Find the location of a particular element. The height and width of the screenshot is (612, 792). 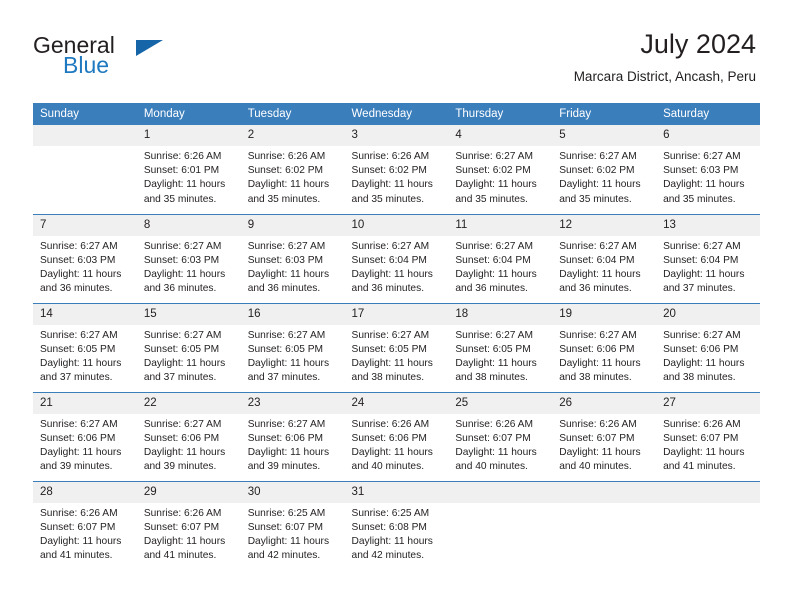

day-number: 3 is located at coordinates (396, 135).